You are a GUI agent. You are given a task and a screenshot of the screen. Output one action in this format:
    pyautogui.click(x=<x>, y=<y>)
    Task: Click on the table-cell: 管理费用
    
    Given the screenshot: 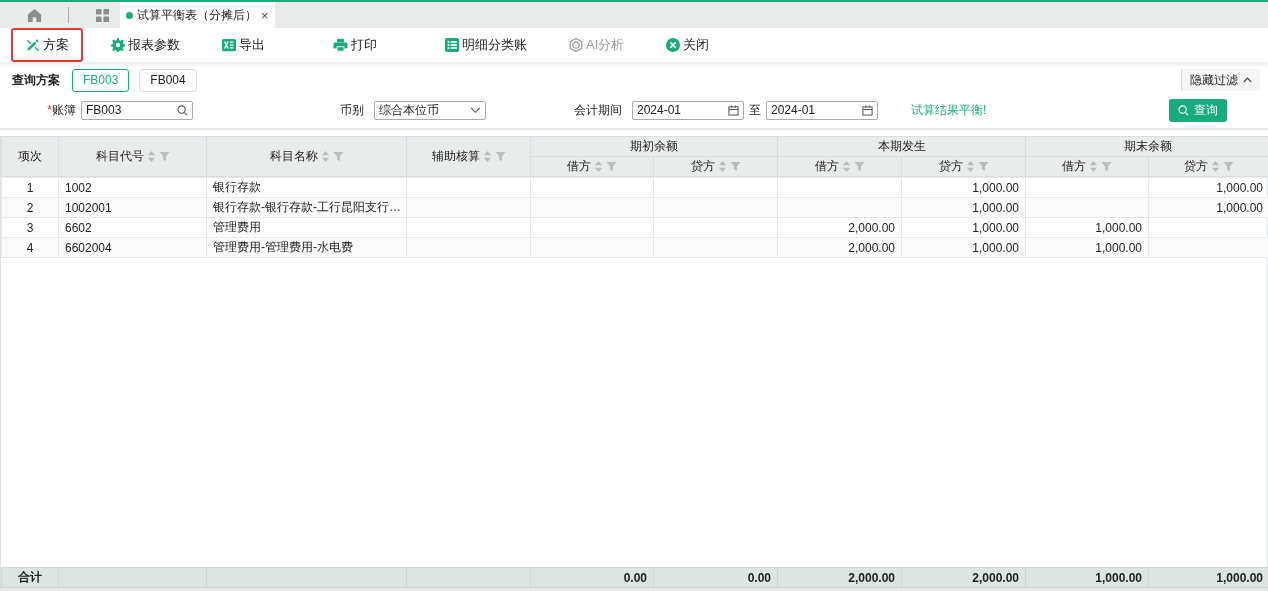 What is the action you would take?
    pyautogui.click(x=237, y=227)
    